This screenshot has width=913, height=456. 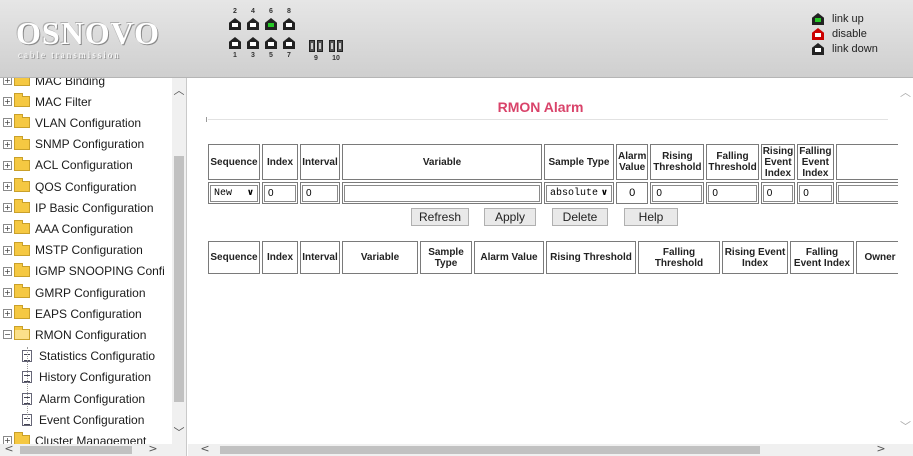 I want to click on sidebar-item-statistics-configuratio: Statistics Configuratio, so click(x=77, y=356).